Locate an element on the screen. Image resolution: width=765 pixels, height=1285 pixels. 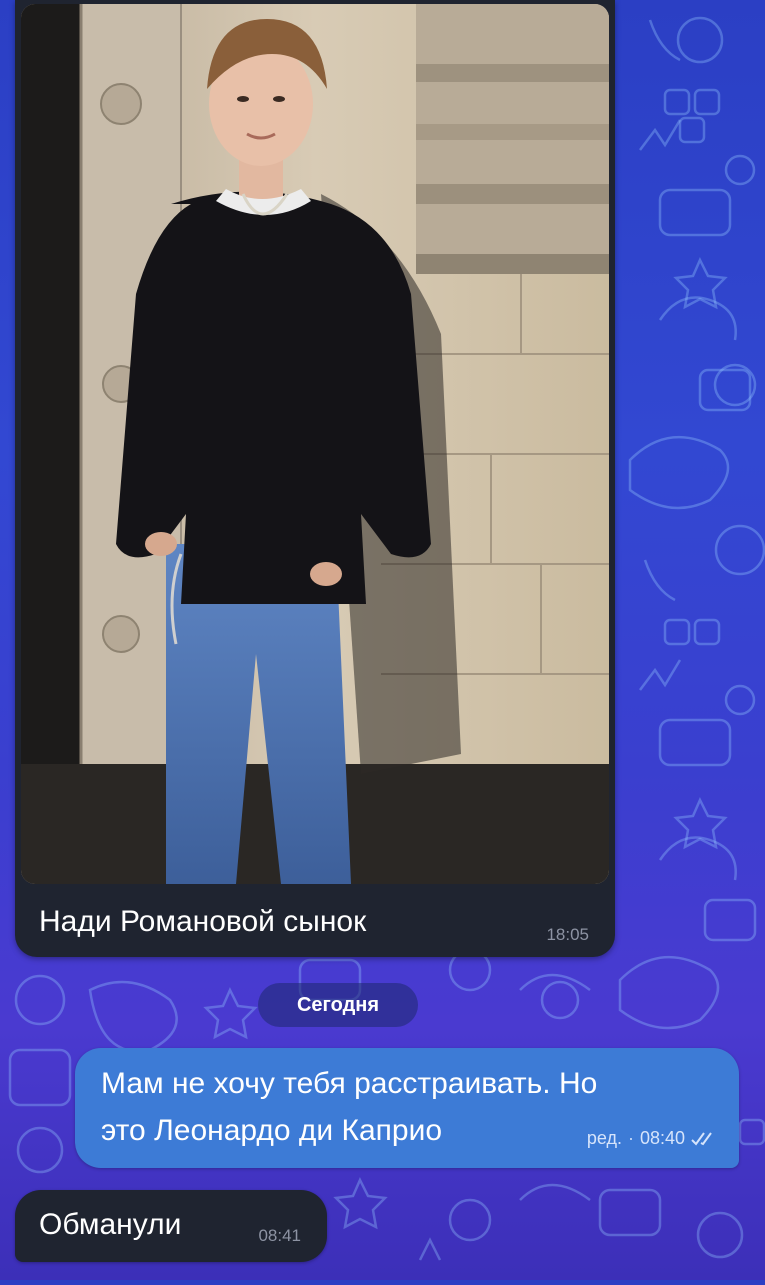
message-meta: ред. · 08:40 is located at coordinates (652, 1138).